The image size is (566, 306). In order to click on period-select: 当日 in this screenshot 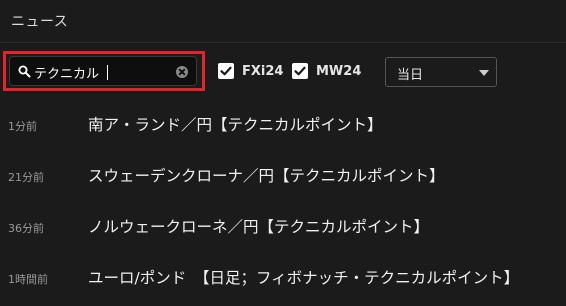, I will do `click(441, 72)`.